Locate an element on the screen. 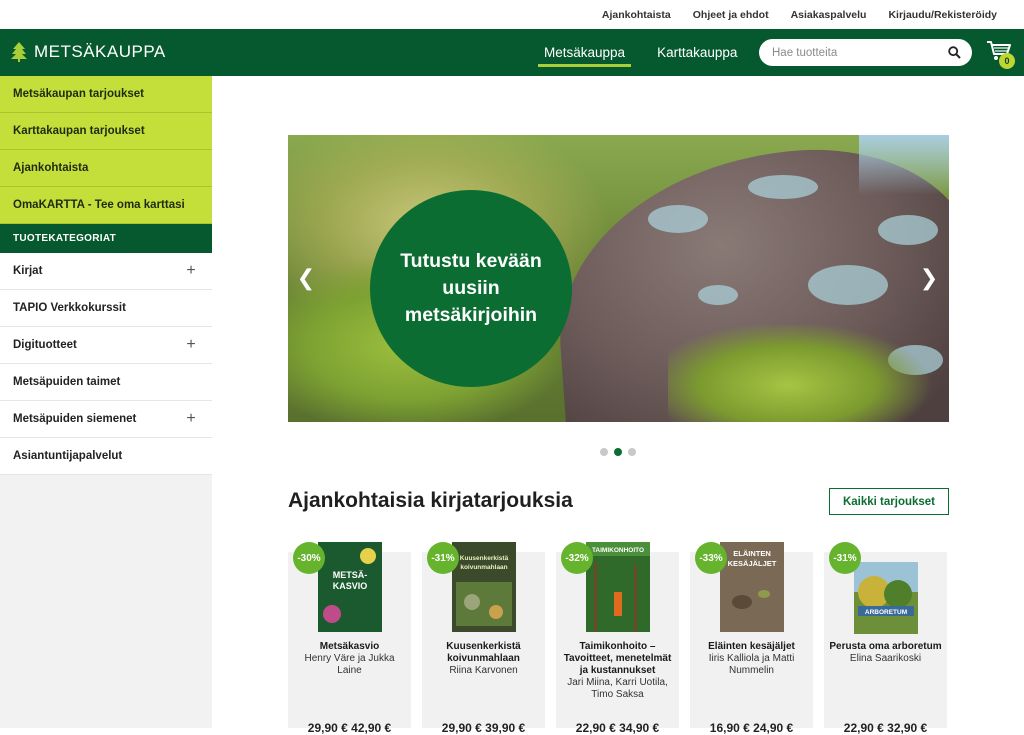 This screenshot has width=1024, height=735. slider-prev-arrow-icon: ❮ is located at coordinates (306, 277).